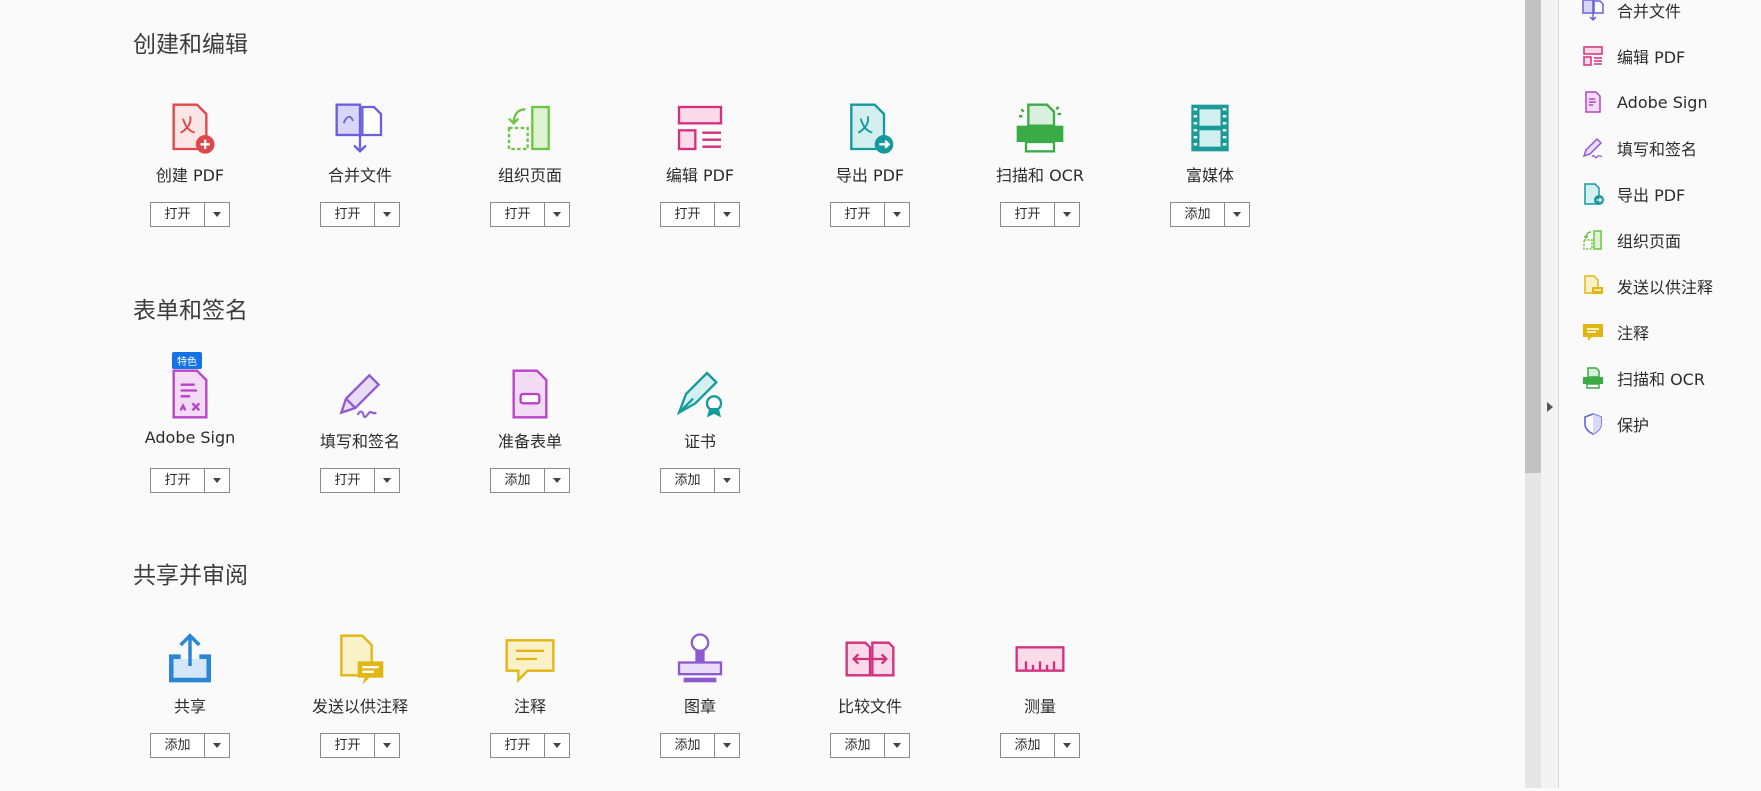 This screenshot has width=1761, height=791. Describe the element at coordinates (1593, 284) in the screenshot. I see `send-comments-icon` at that location.